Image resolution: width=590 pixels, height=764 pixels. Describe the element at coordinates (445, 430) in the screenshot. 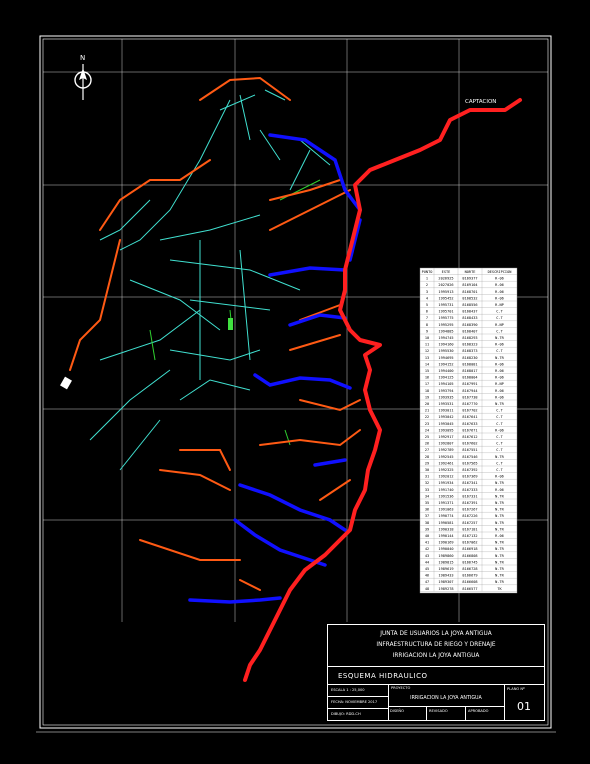

I see `table-cell: 1993095` at that location.